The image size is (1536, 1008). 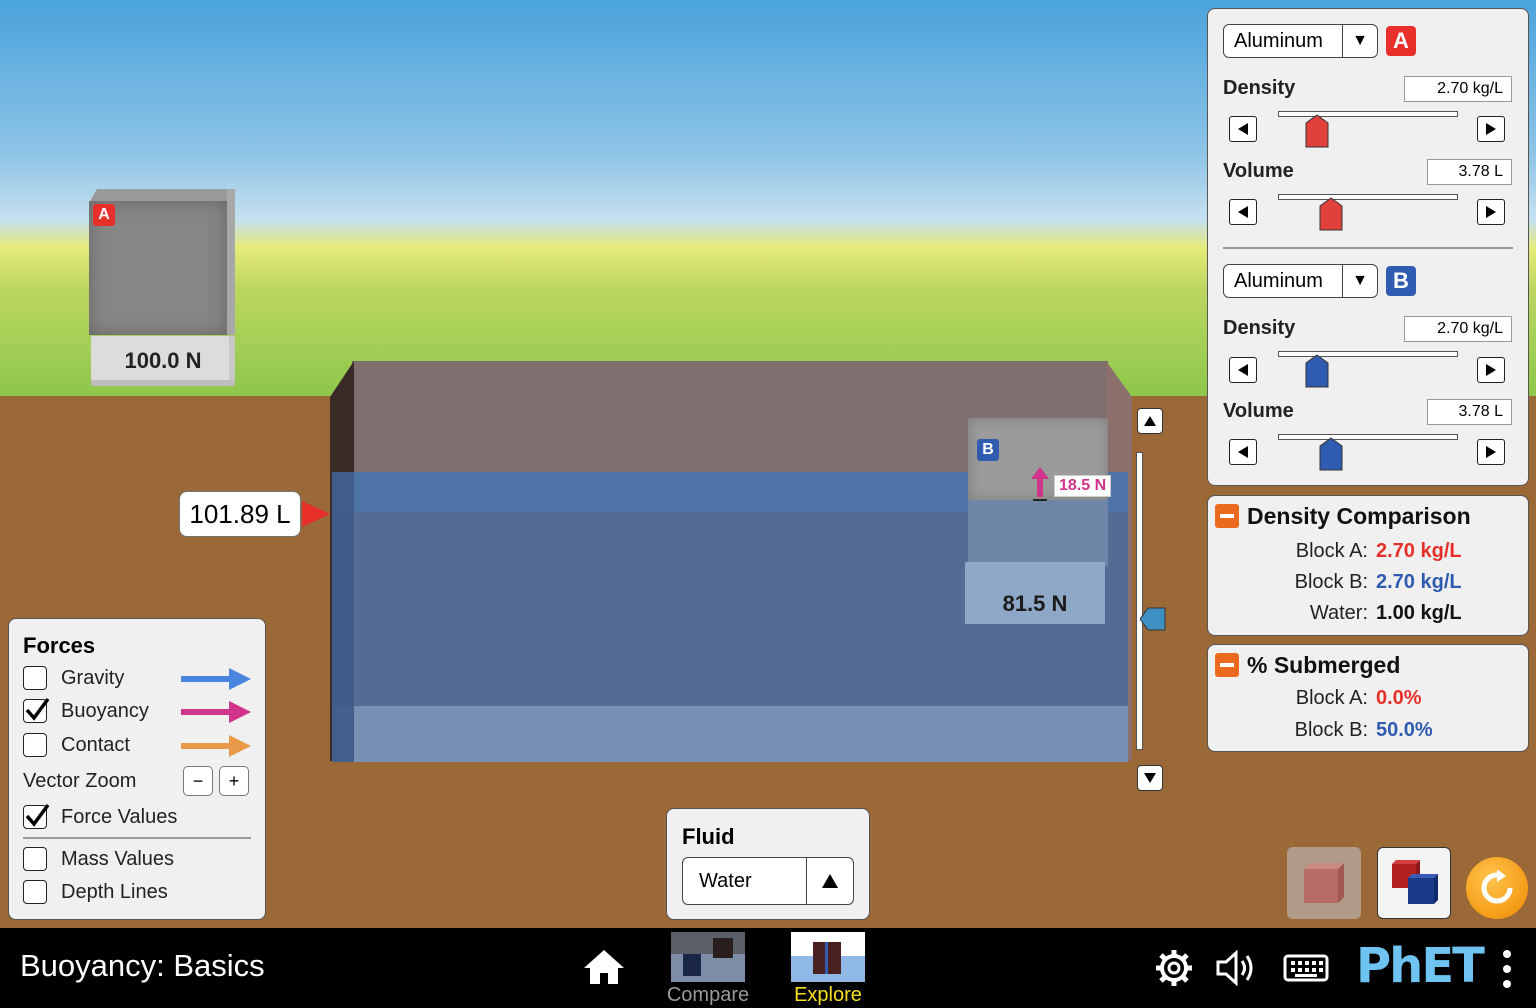 I want to click on block-a-density-increment, so click(x=1491, y=129).